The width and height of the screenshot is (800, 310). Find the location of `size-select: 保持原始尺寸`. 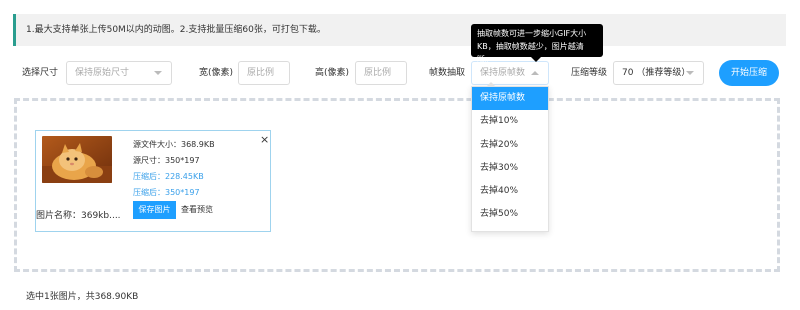

size-select: 保持原始尺寸 is located at coordinates (119, 73).